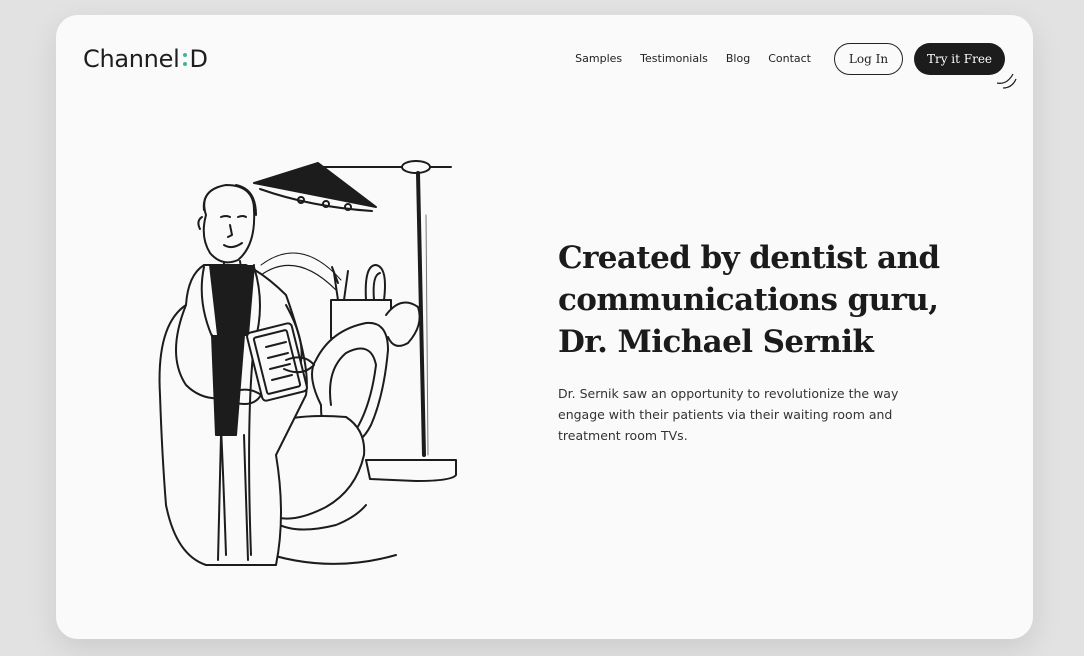  I want to click on nav-contact: Contact, so click(789, 58).